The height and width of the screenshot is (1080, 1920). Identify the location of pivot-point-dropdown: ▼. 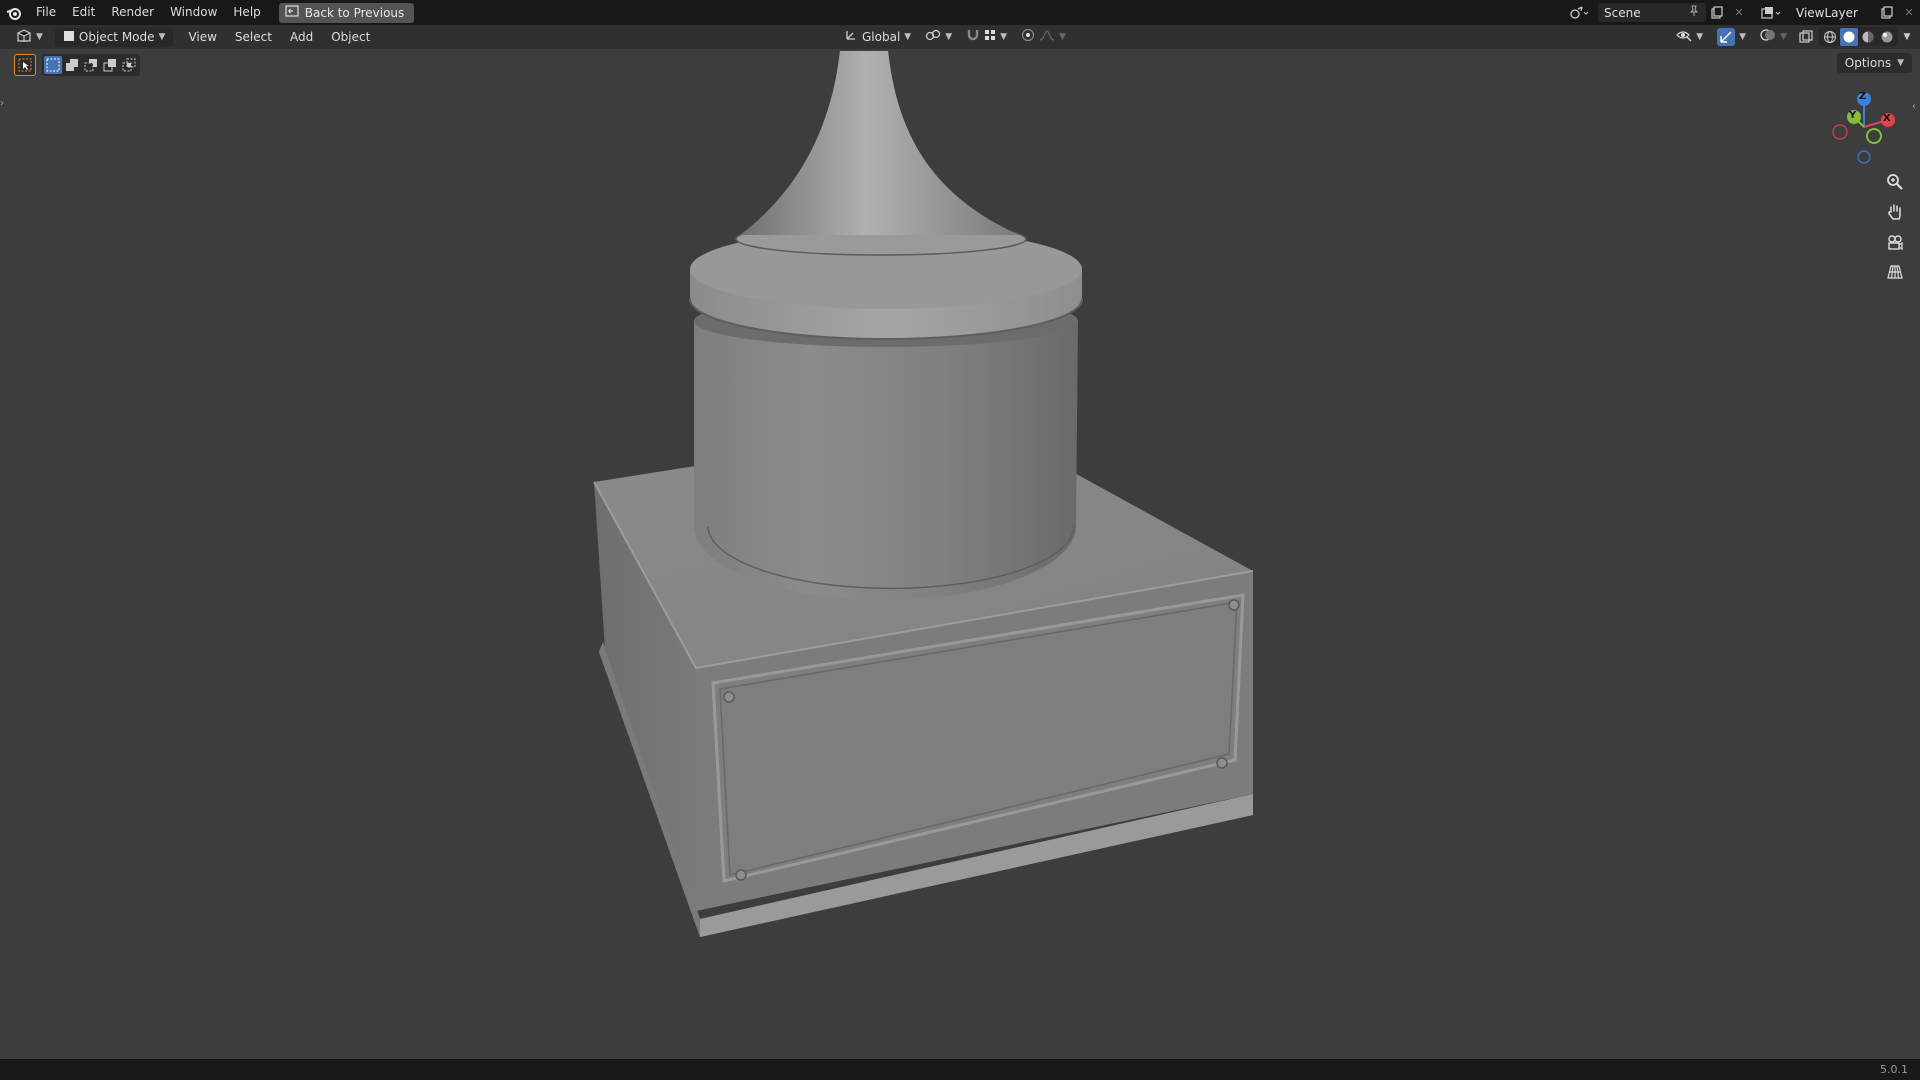
(938, 36).